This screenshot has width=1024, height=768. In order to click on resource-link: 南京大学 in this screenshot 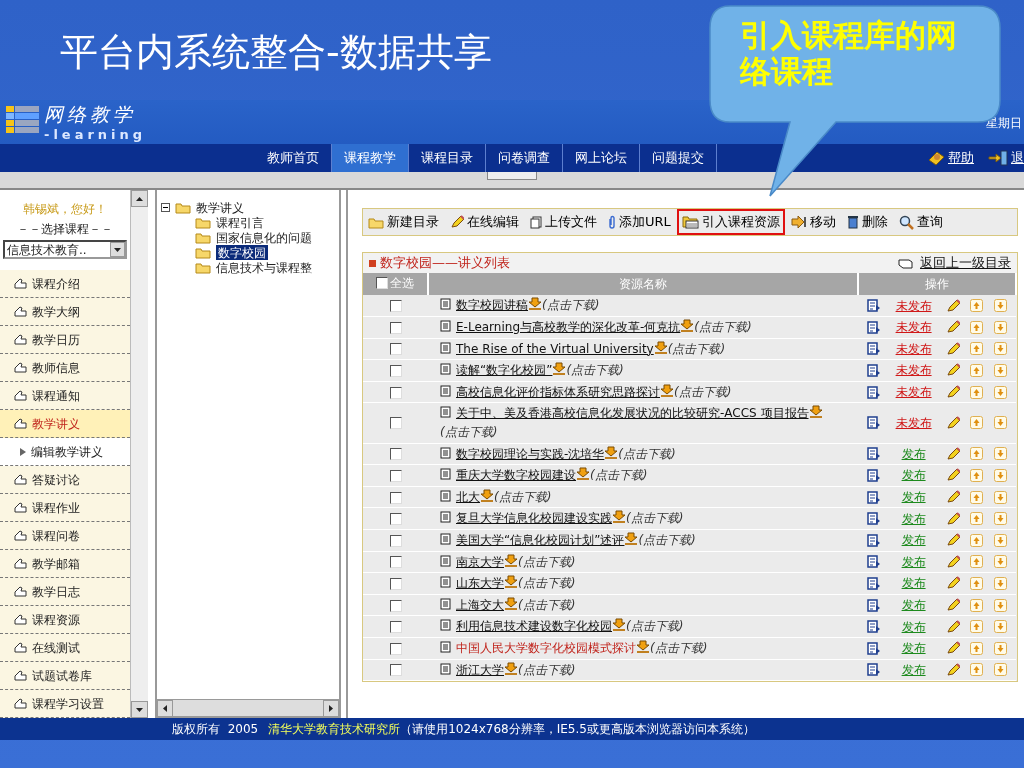, I will do `click(480, 562)`.